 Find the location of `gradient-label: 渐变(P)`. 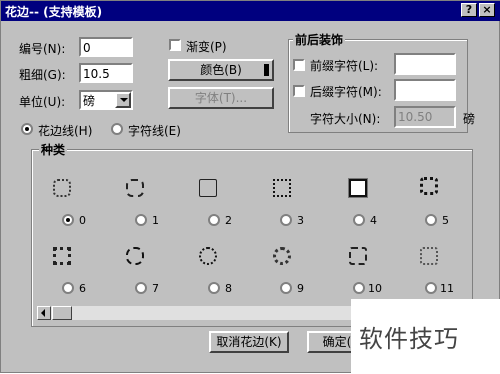

gradient-label: 渐变(P) is located at coordinates (206, 47).